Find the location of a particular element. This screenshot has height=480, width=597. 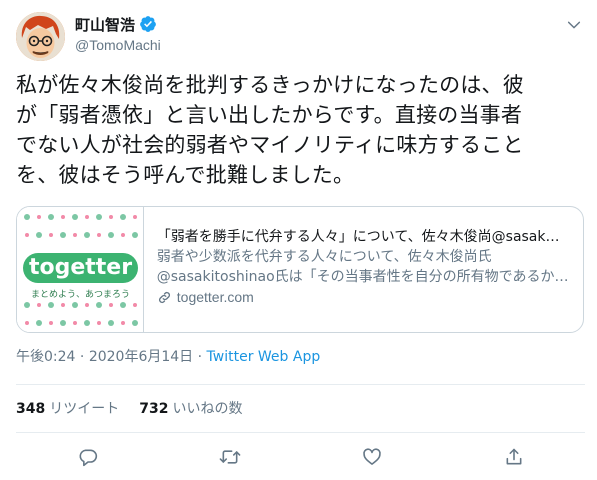

avatar is located at coordinates (40, 36).